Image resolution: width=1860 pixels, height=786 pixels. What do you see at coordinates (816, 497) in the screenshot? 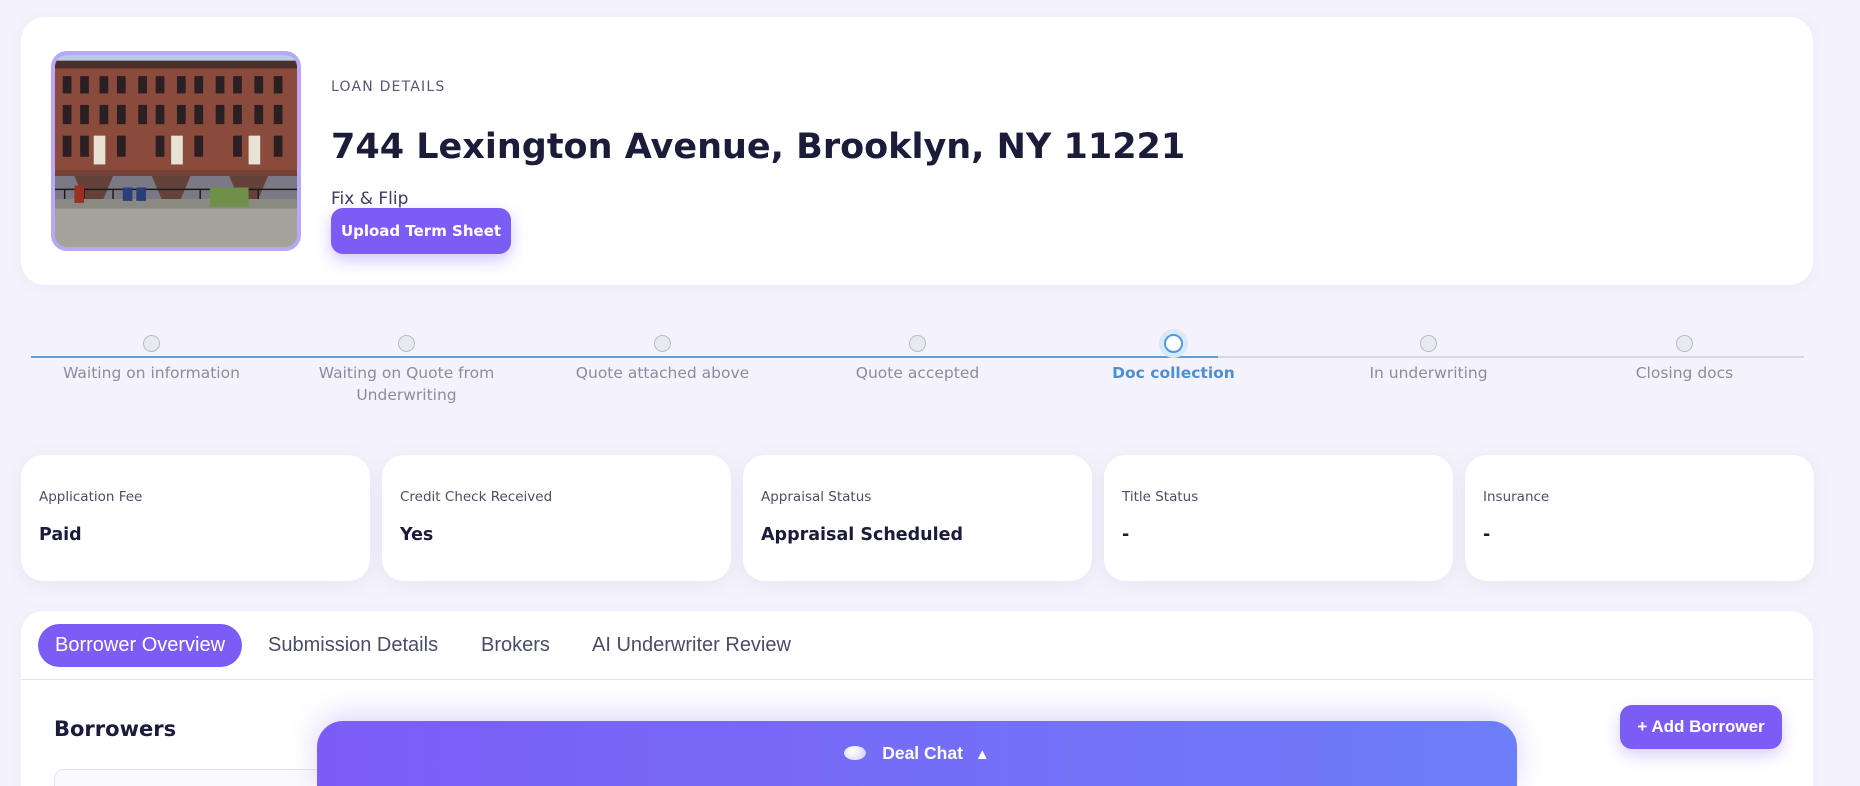
I see `appraisal-status-label: Appraisal Status` at bounding box center [816, 497].